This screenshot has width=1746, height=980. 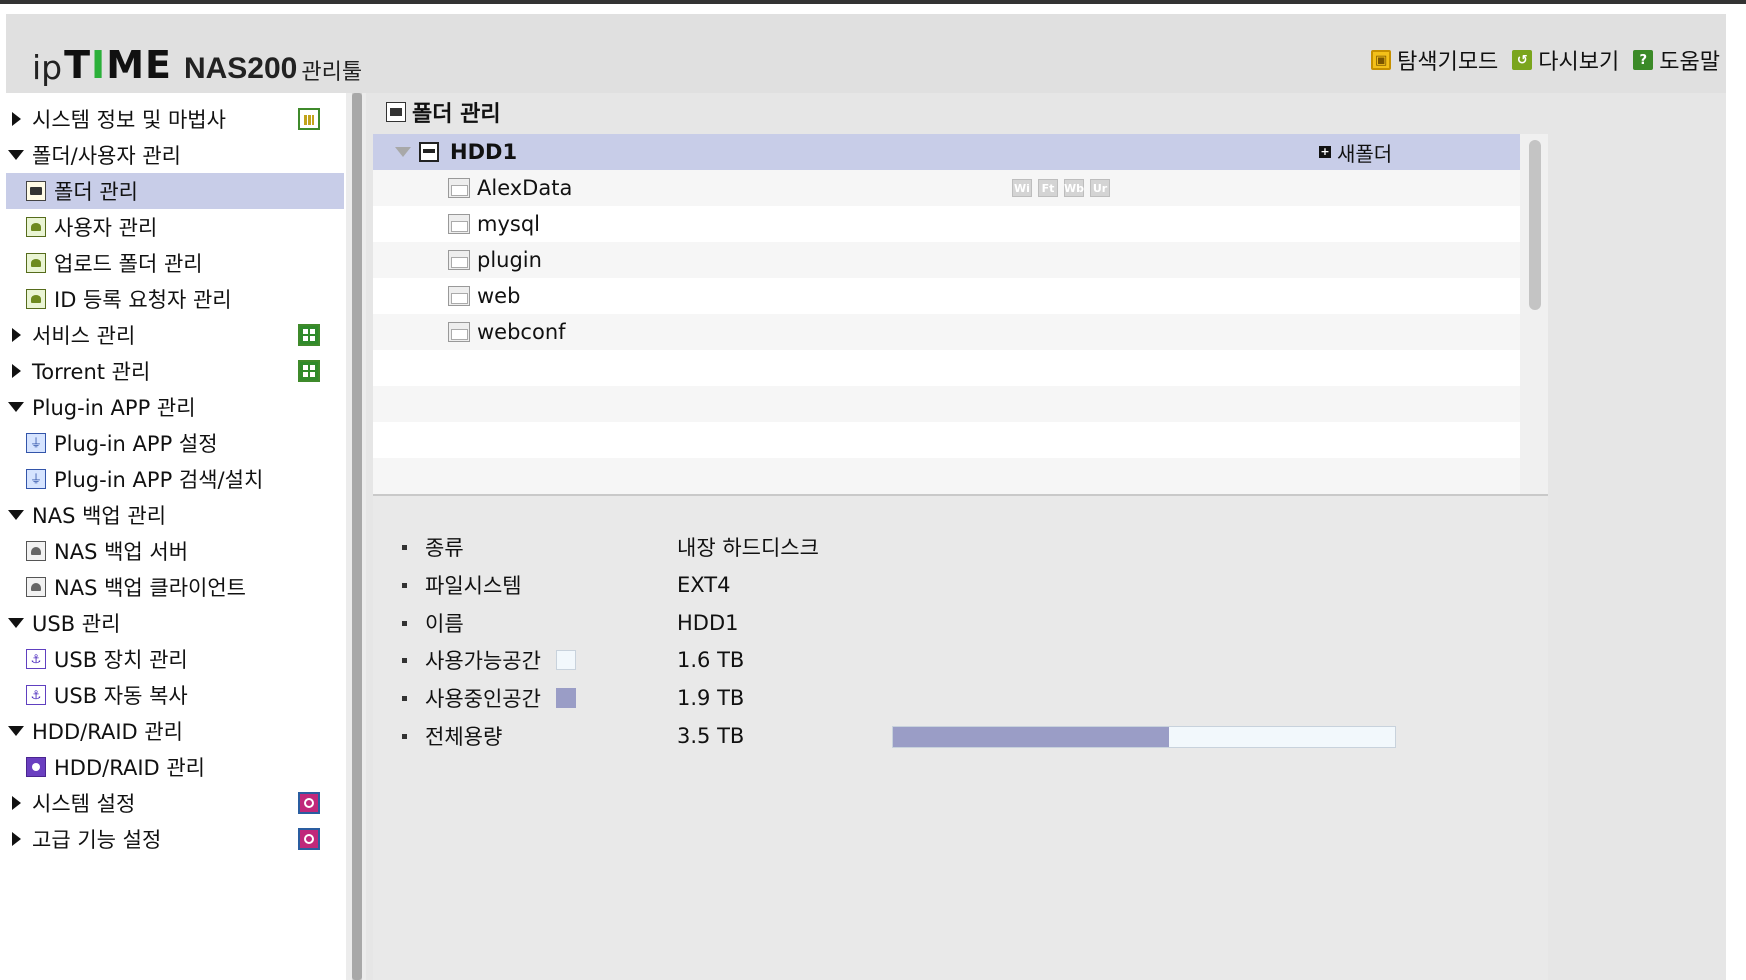 I want to click on nav-torrent: Torrent 관리, so click(x=175, y=371).